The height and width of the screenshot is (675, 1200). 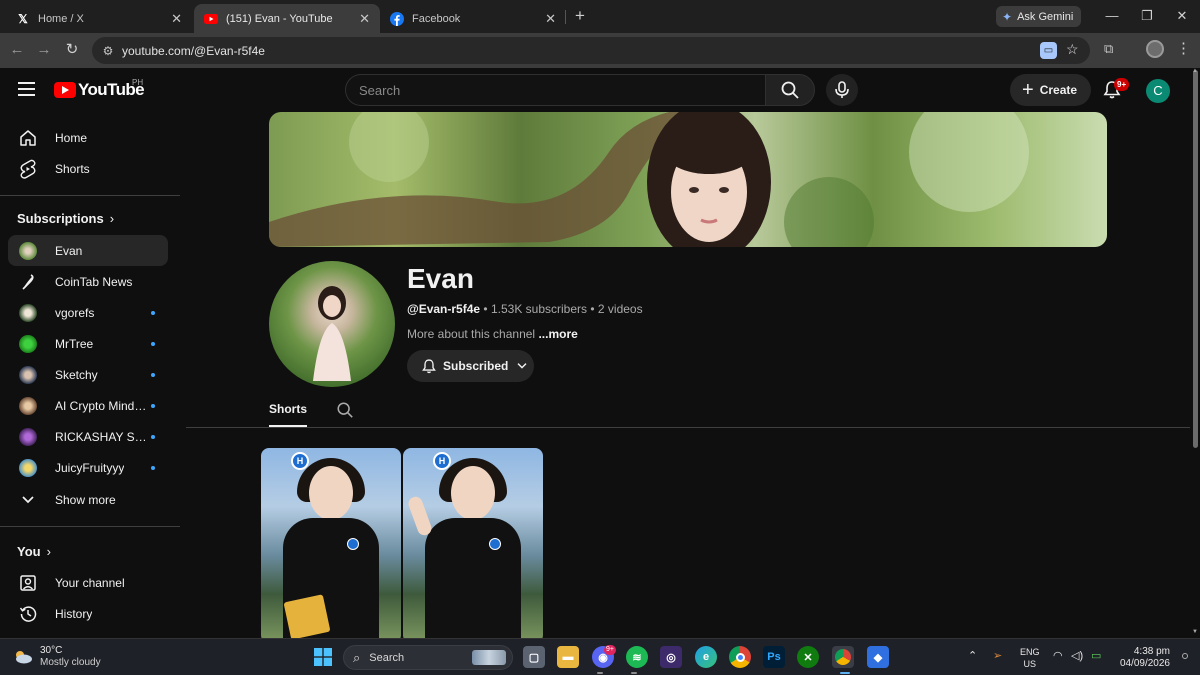 I want to click on sidebar-item-vgorefs: vgorefs, so click(x=88, y=312).